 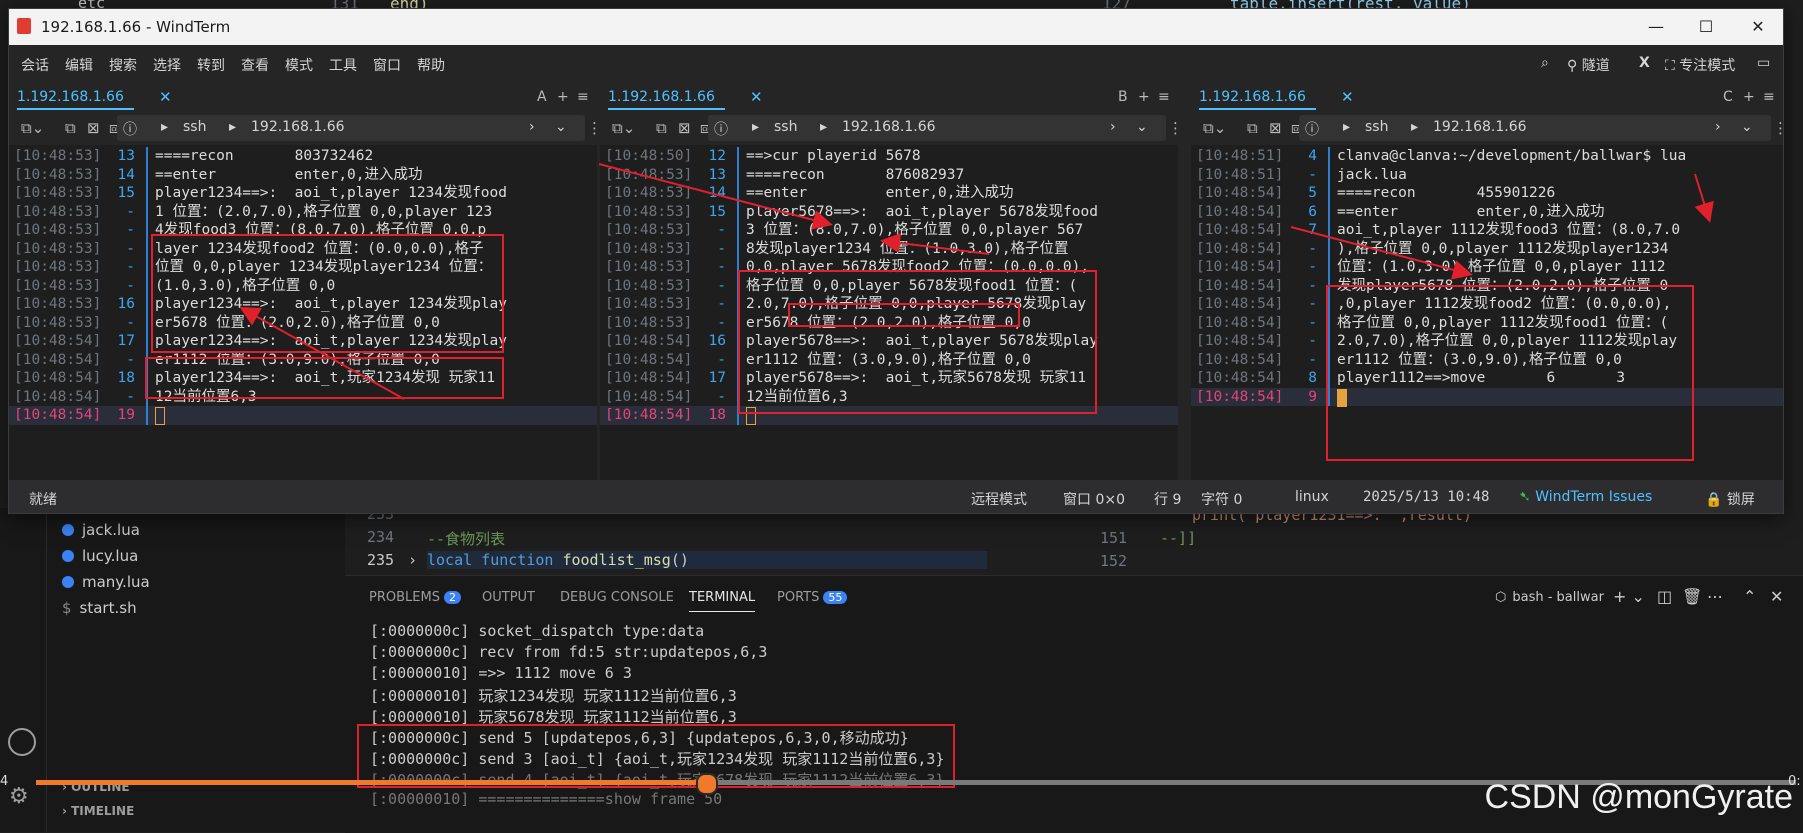 I want to click on fold-chevron-icon: ›, so click(x=412, y=560).